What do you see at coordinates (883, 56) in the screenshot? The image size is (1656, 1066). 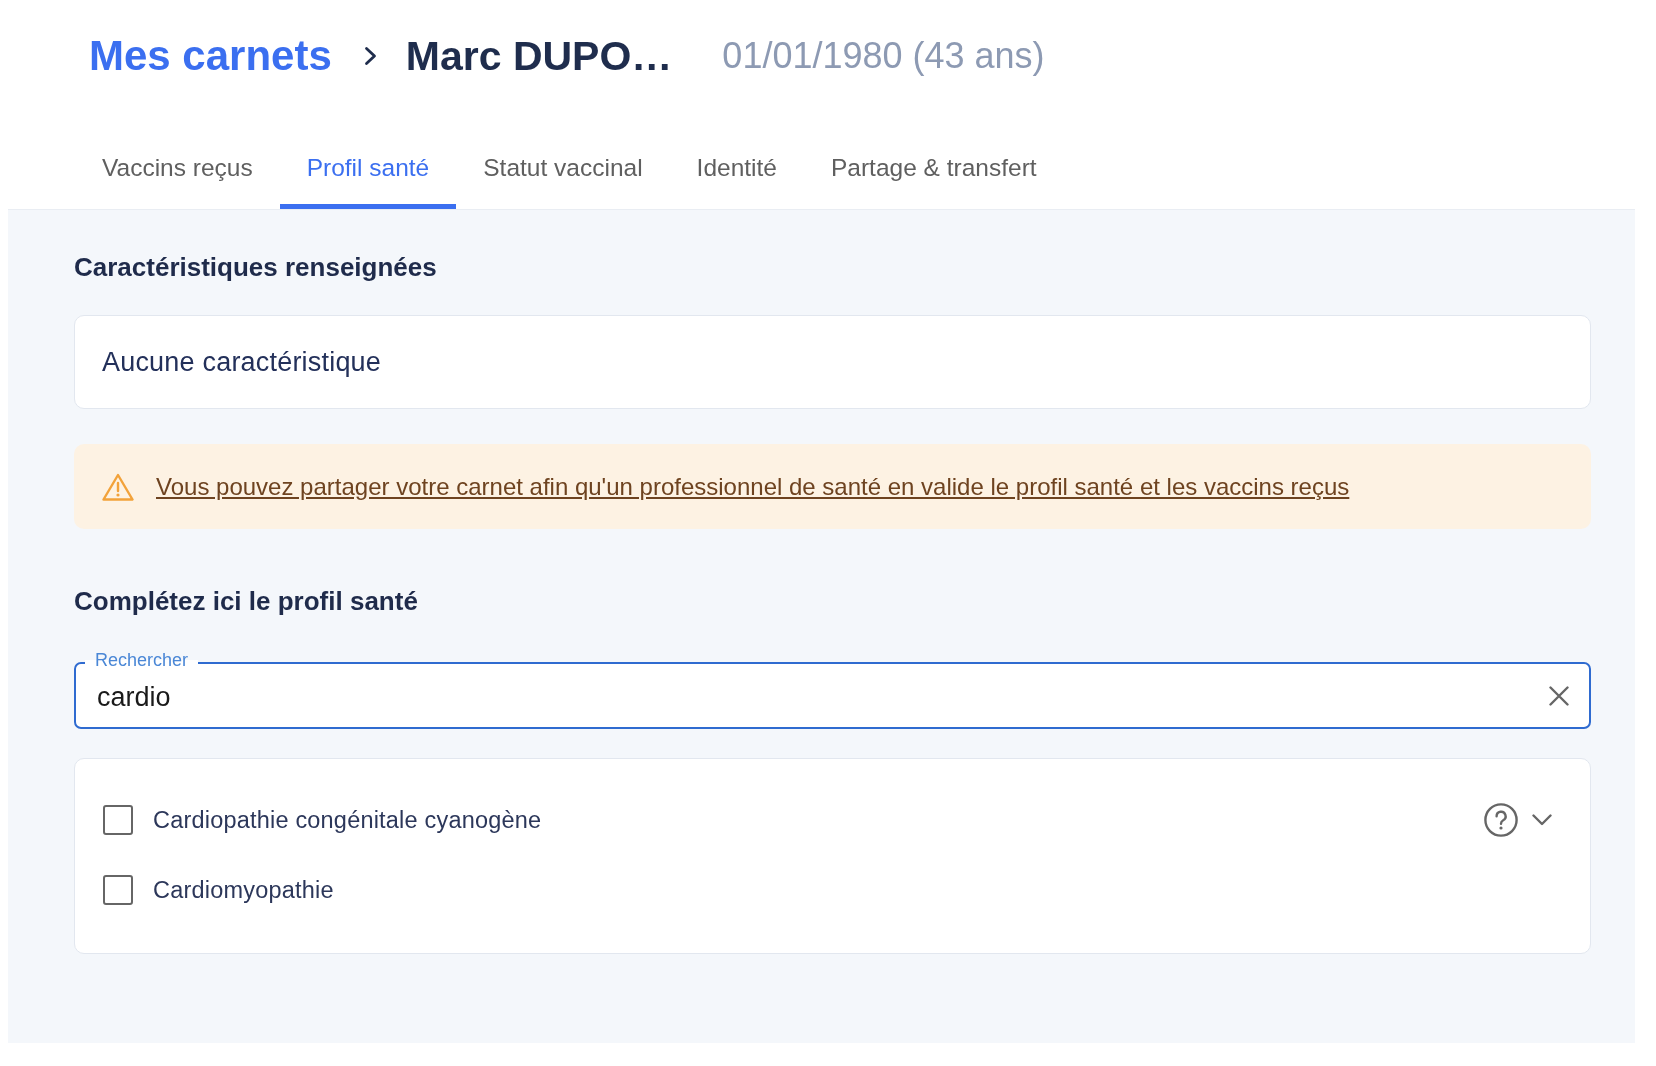 I see `birth-date-text: 01/01/1980 (43 ans)` at bounding box center [883, 56].